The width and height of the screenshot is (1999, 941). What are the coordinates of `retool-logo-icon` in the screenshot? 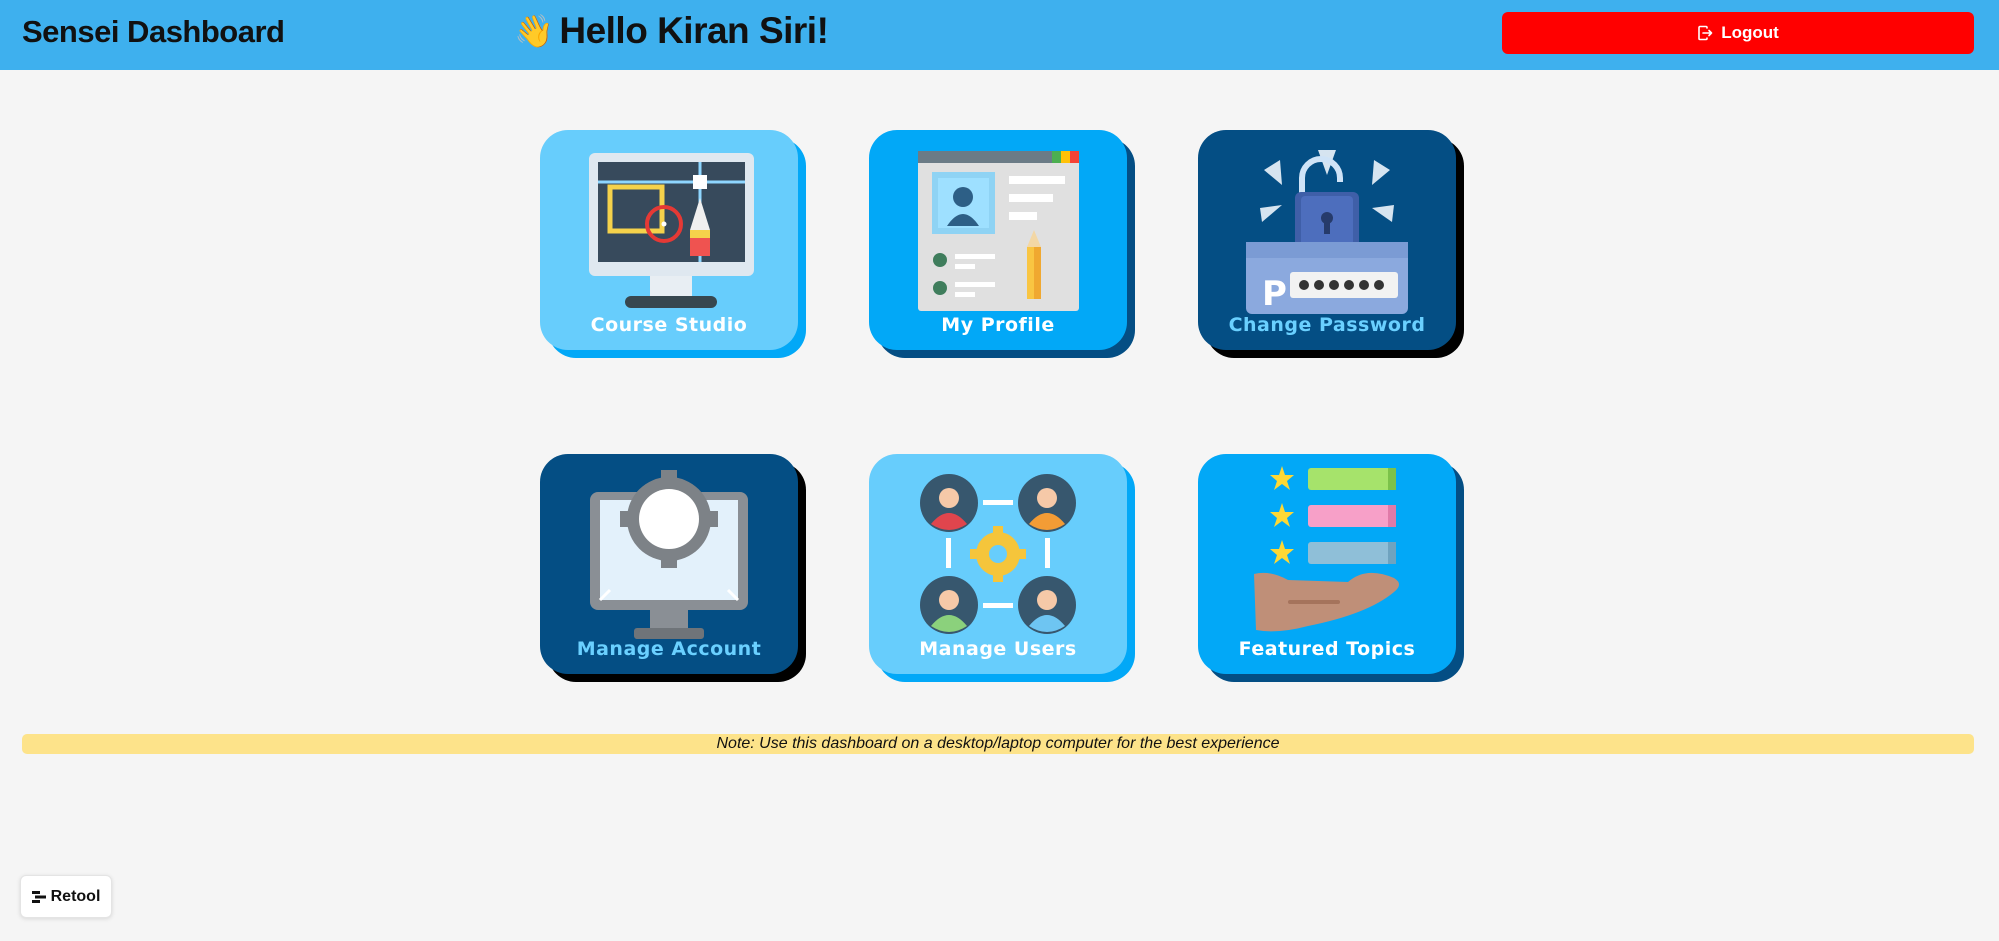 It's located at (38, 896).